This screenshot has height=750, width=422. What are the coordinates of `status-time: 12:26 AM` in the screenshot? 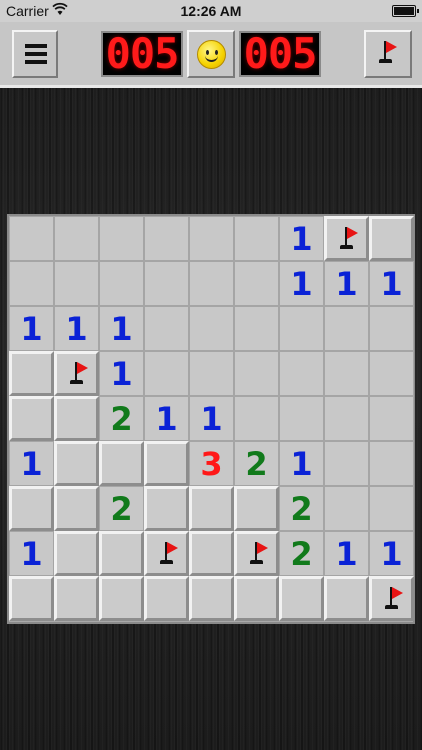 It's located at (211, 11).